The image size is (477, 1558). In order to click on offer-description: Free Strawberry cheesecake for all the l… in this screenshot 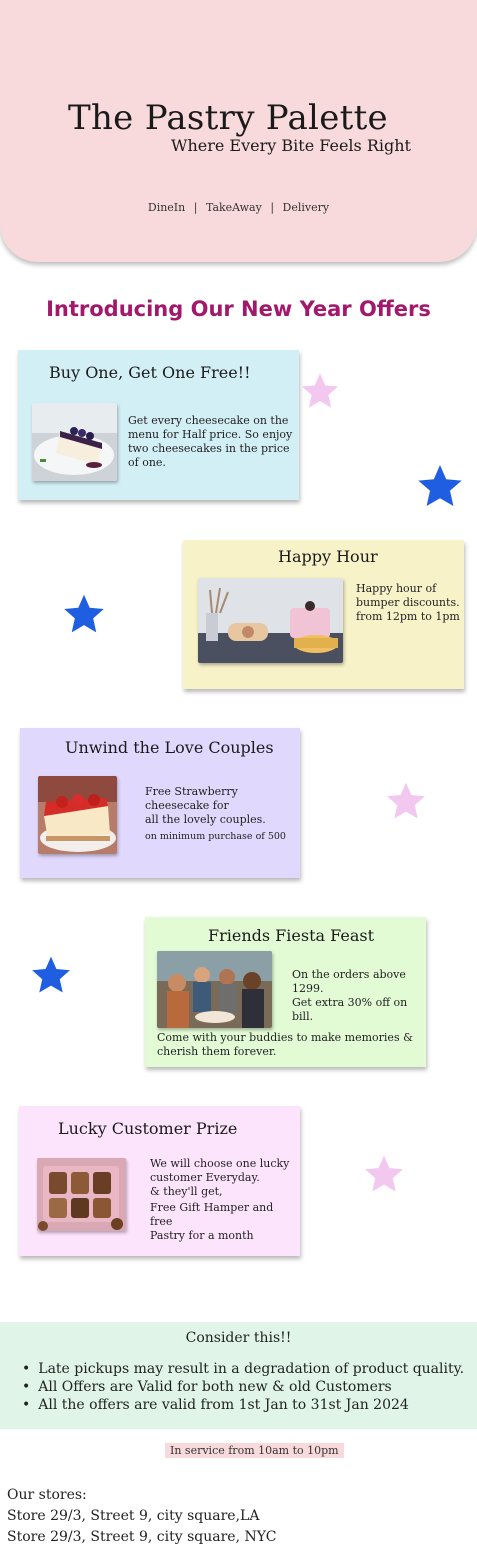, I will do `click(205, 805)`.